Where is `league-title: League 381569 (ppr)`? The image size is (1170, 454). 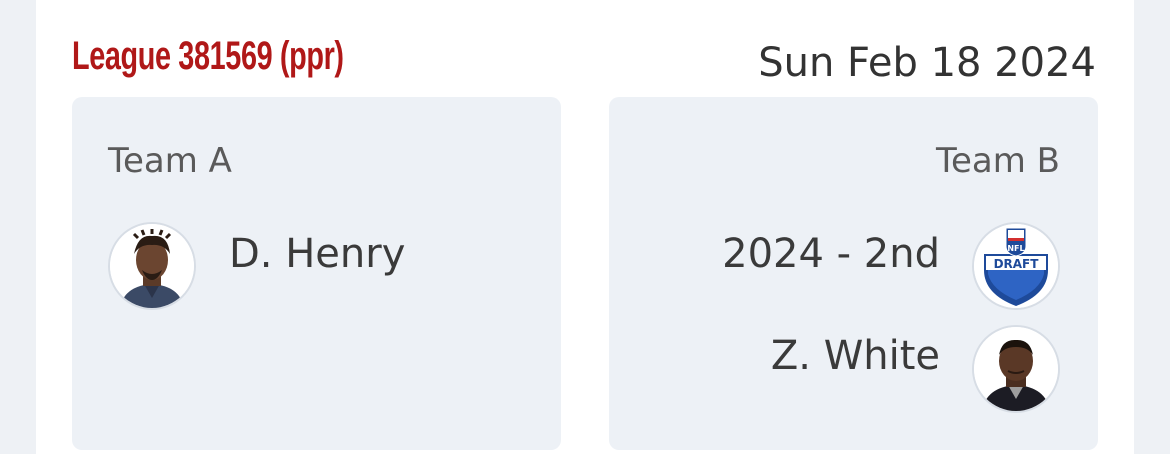 league-title: League 381569 (ppr) is located at coordinates (208, 56).